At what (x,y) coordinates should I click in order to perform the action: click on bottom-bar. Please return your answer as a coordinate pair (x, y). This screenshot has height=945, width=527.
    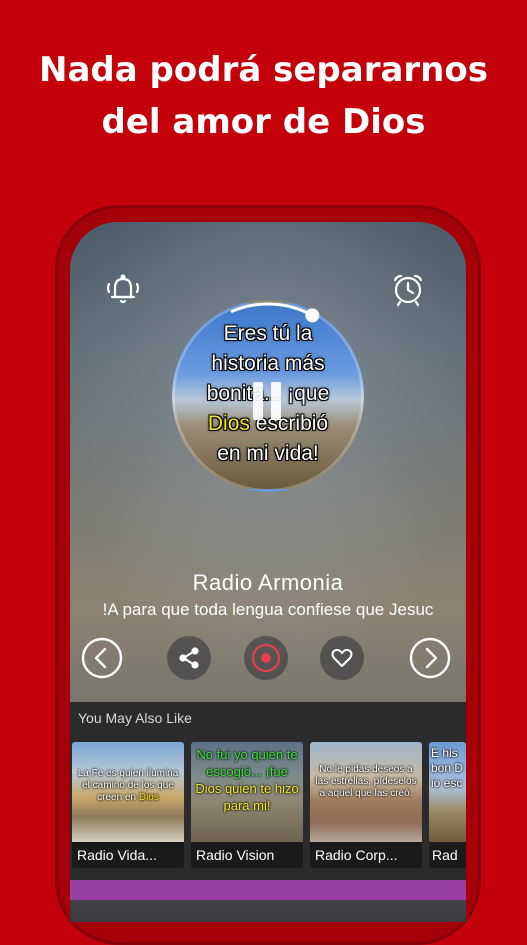
    Looking at the image, I should click on (268, 890).